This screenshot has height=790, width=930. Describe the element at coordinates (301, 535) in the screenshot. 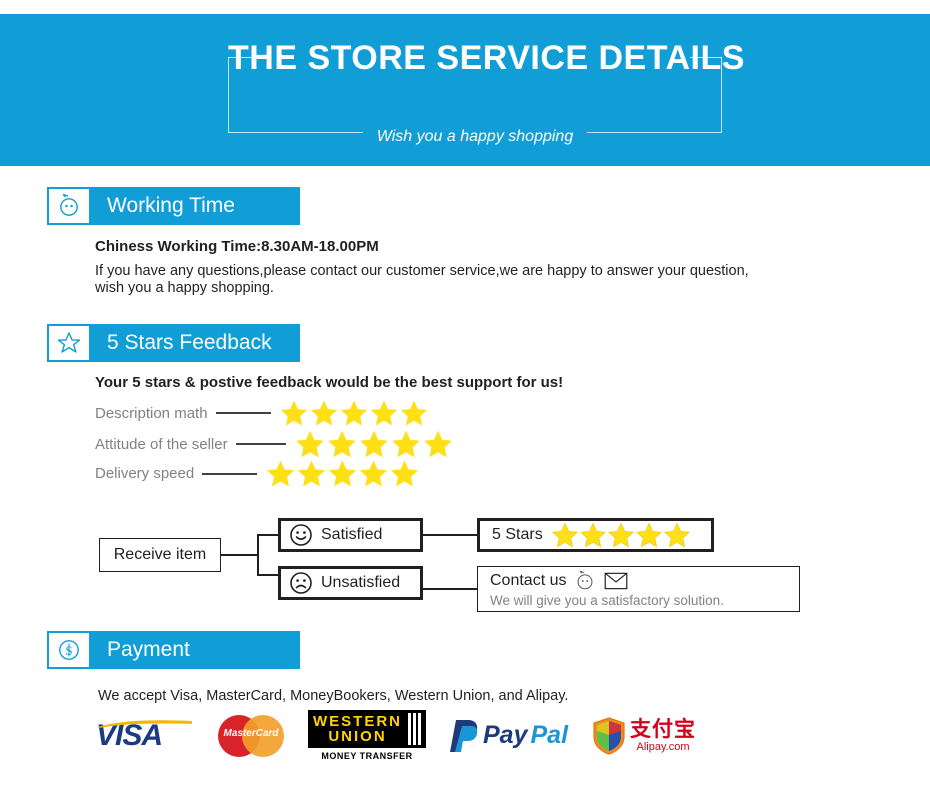

I see `smiley-face-icon` at that location.